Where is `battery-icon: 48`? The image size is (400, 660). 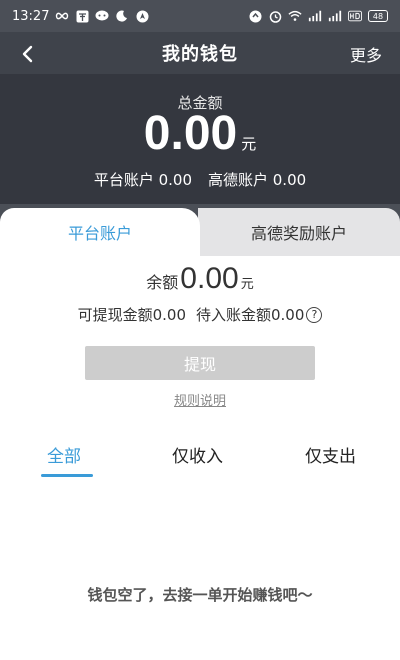
battery-icon: 48 is located at coordinates (378, 16).